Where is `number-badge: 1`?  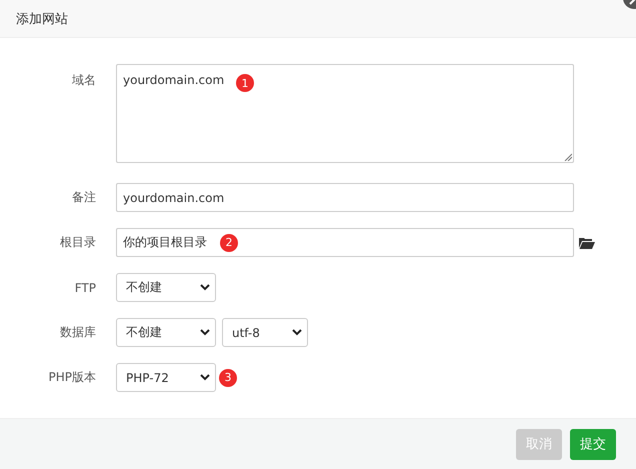 number-badge: 1 is located at coordinates (245, 83).